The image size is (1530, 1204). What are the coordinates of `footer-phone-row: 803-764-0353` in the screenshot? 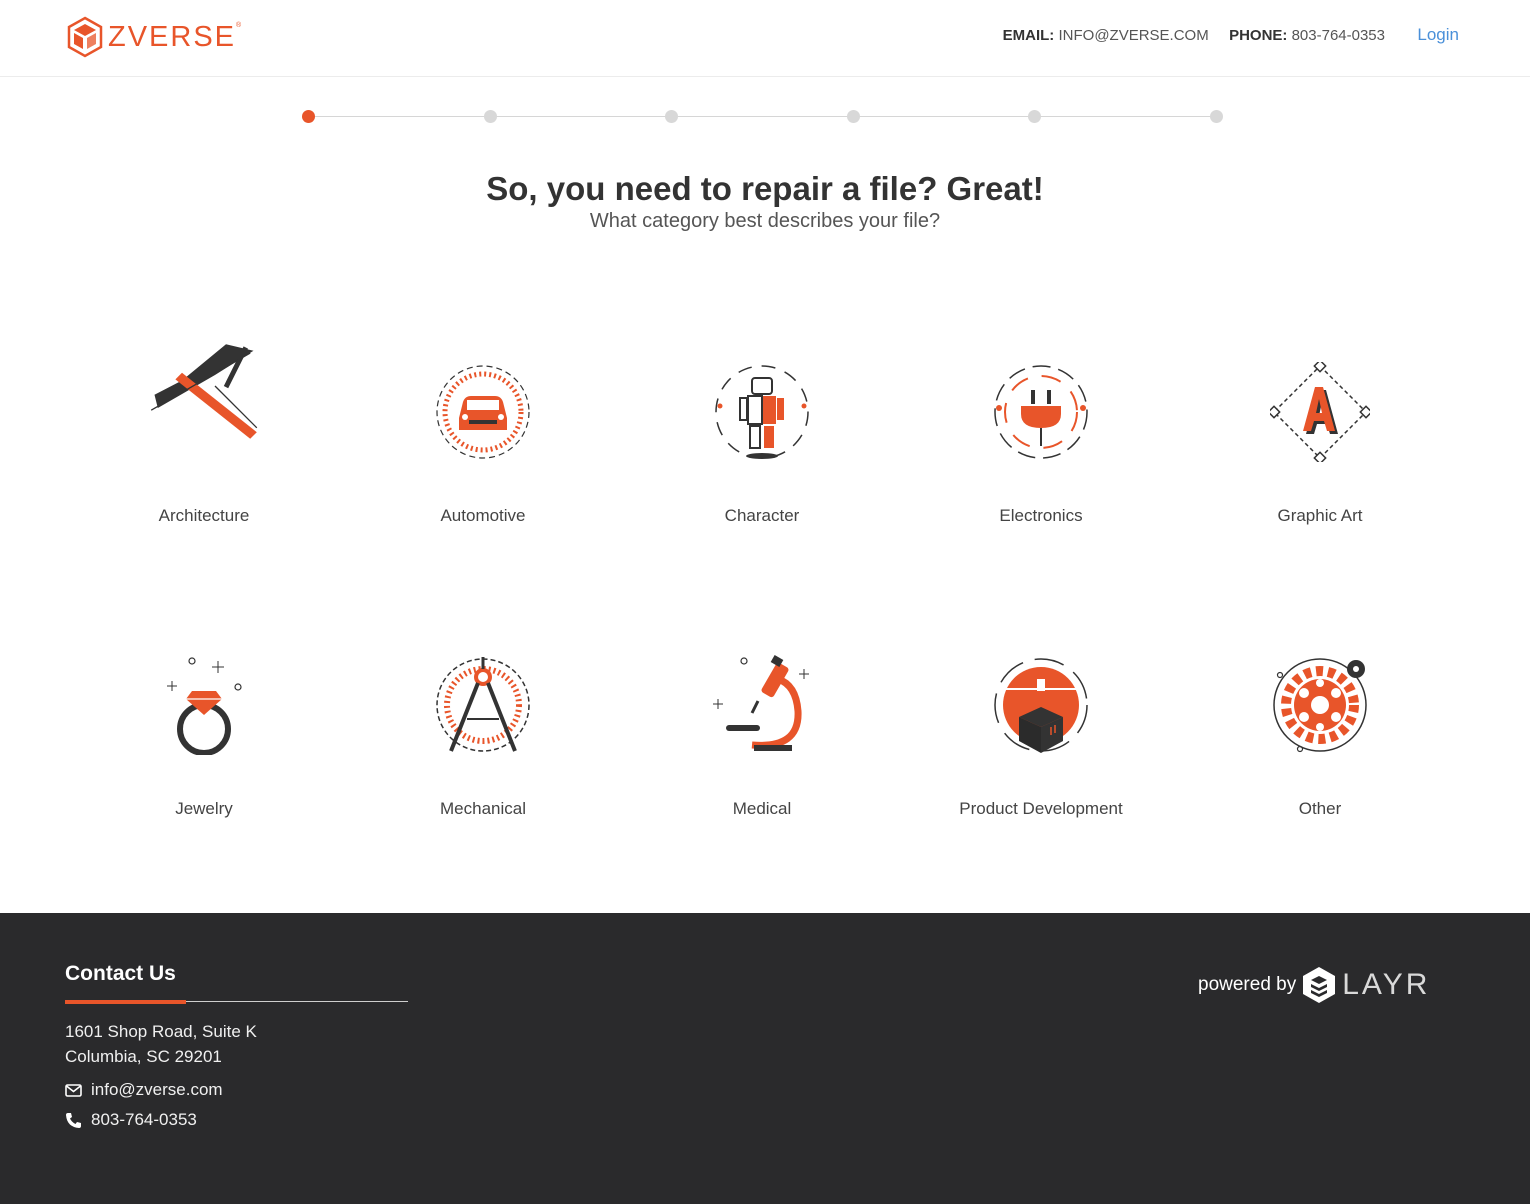 It's located at (131, 1120).